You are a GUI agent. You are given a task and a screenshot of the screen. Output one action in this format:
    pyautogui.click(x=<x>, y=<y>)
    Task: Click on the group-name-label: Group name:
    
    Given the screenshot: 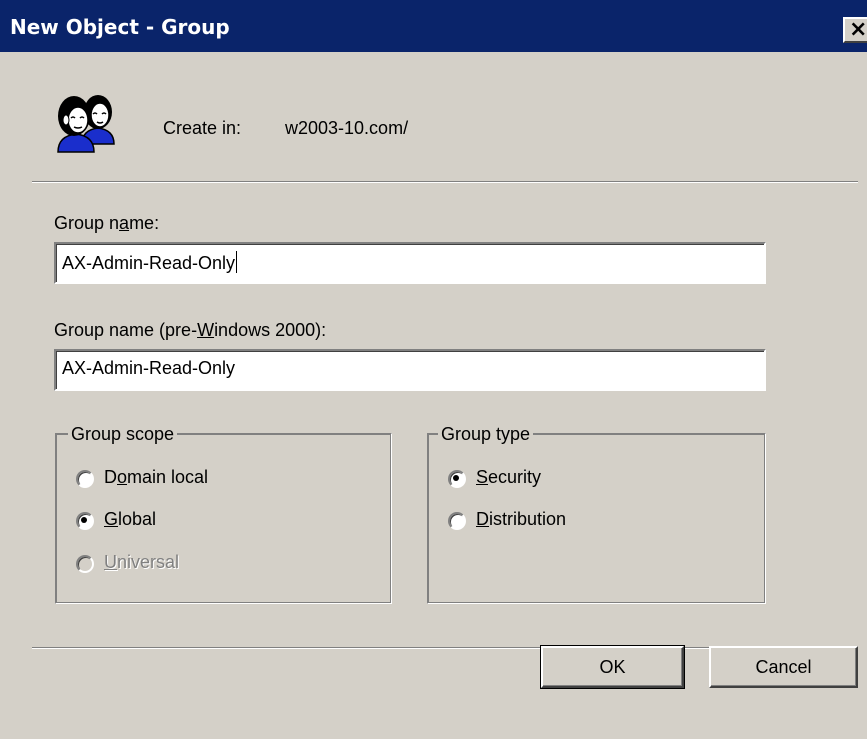 What is the action you would take?
    pyautogui.click(x=107, y=223)
    